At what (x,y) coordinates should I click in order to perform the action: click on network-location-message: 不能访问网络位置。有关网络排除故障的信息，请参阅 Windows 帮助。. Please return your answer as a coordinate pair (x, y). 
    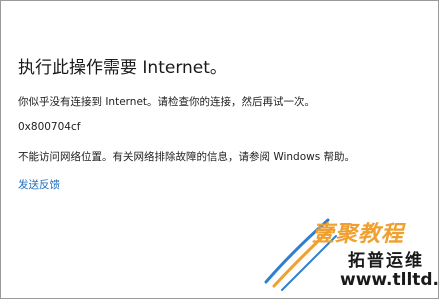
    Looking at the image, I should click on (187, 157).